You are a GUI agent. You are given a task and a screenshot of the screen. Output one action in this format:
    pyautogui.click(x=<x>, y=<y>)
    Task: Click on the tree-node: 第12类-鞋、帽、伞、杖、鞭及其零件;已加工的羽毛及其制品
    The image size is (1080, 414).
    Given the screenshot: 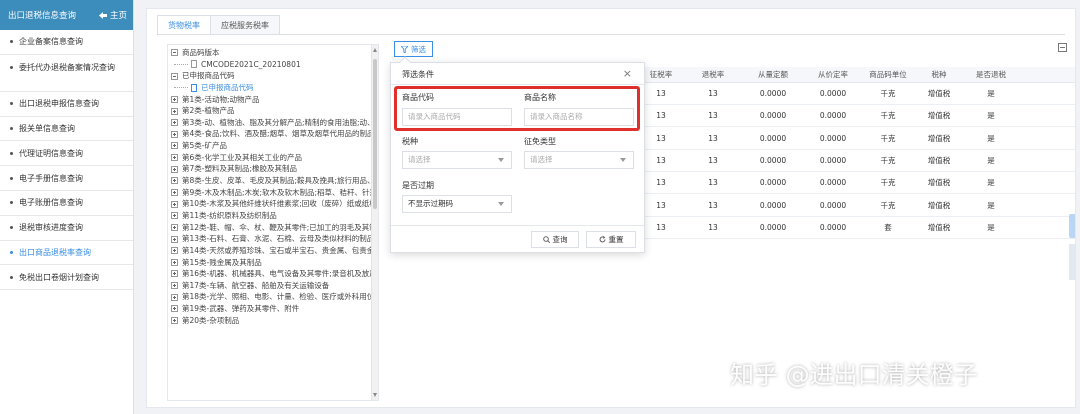 What is the action you would take?
    pyautogui.click(x=270, y=228)
    